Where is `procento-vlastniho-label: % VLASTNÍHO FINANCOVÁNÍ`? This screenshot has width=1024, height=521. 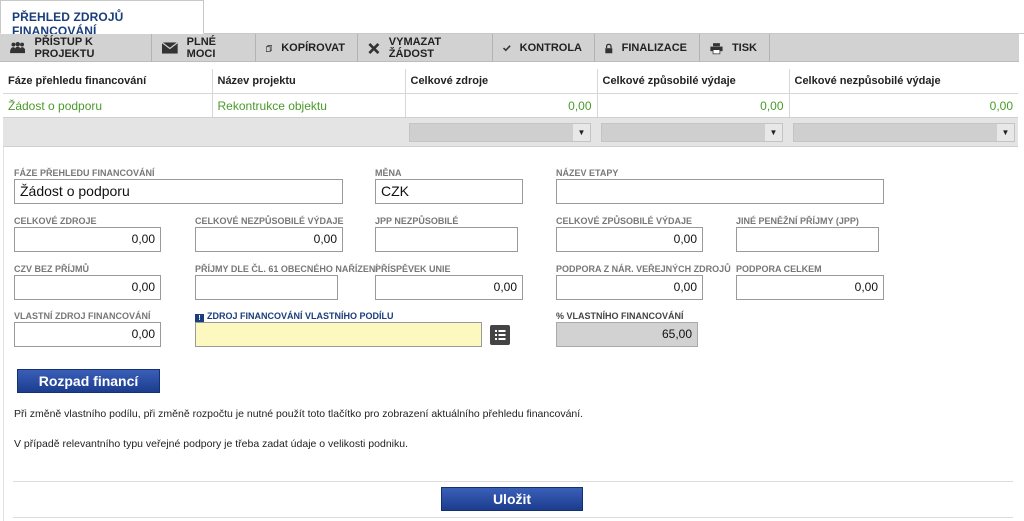 procento-vlastniho-label: % VLASTNÍHO FINANCOVÁNÍ is located at coordinates (620, 316).